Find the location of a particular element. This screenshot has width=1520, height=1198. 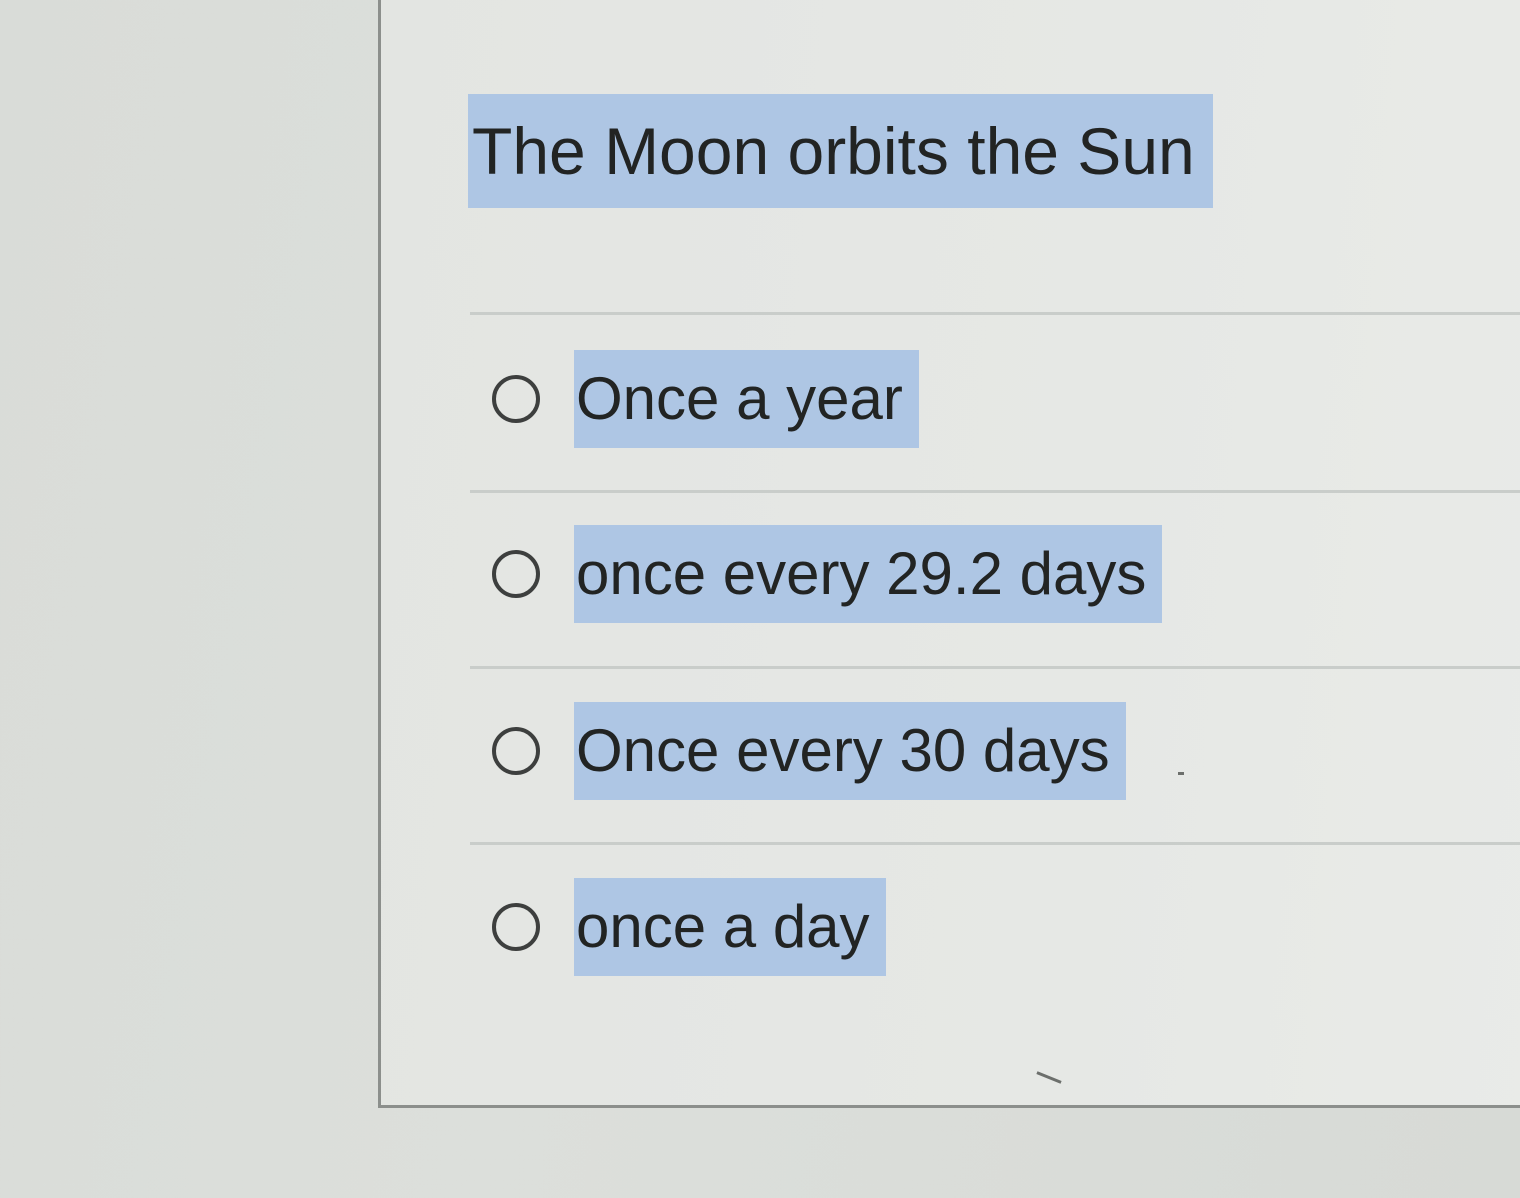

answer-label: Once every 30 days is located at coordinates (850, 751).